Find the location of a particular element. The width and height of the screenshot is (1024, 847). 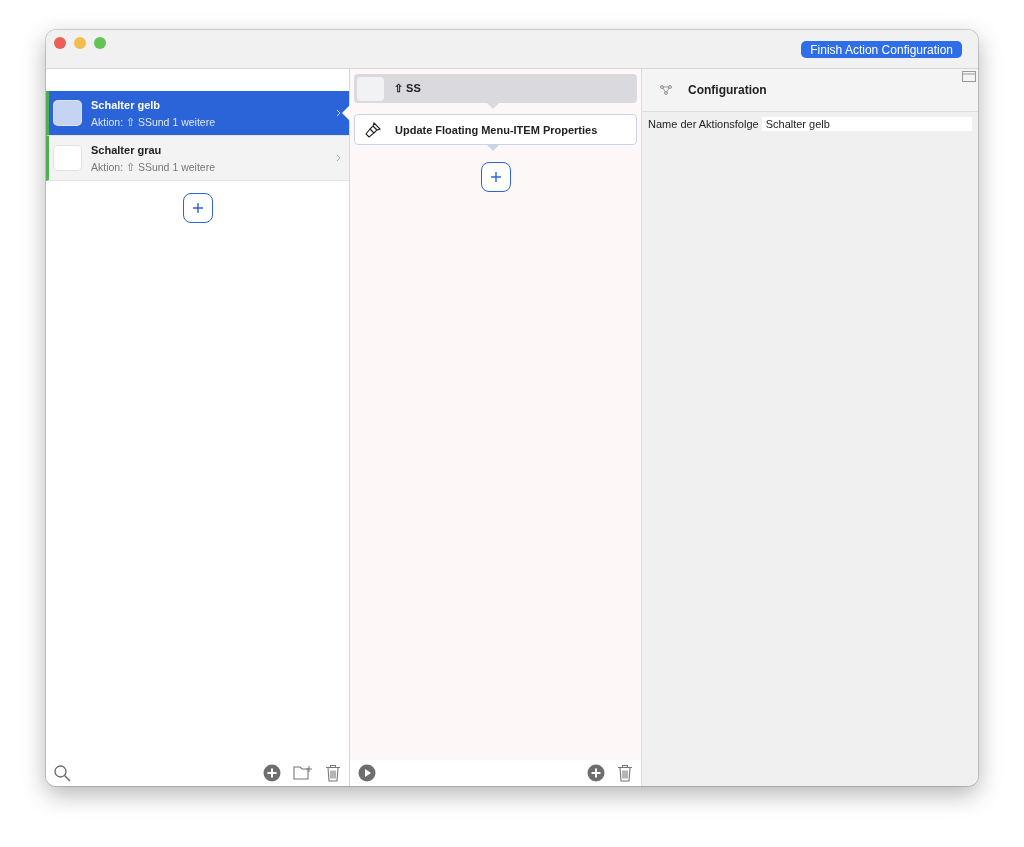

field-label: Name der Aktionsfolge is located at coordinates (703, 124).